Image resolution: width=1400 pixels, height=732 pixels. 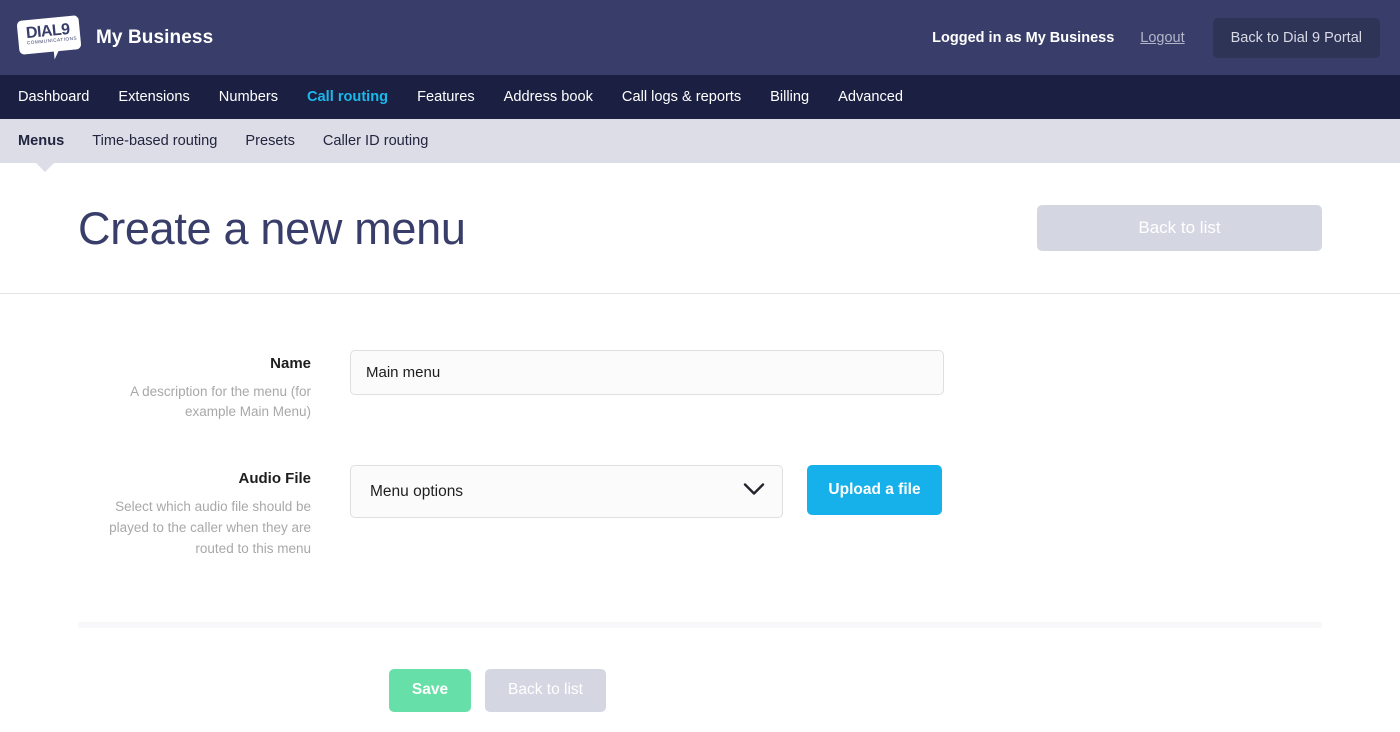 What do you see at coordinates (49, 37) in the screenshot?
I see `dial9-logo-icon: DIAL9 COMMUNICATIONS` at bounding box center [49, 37].